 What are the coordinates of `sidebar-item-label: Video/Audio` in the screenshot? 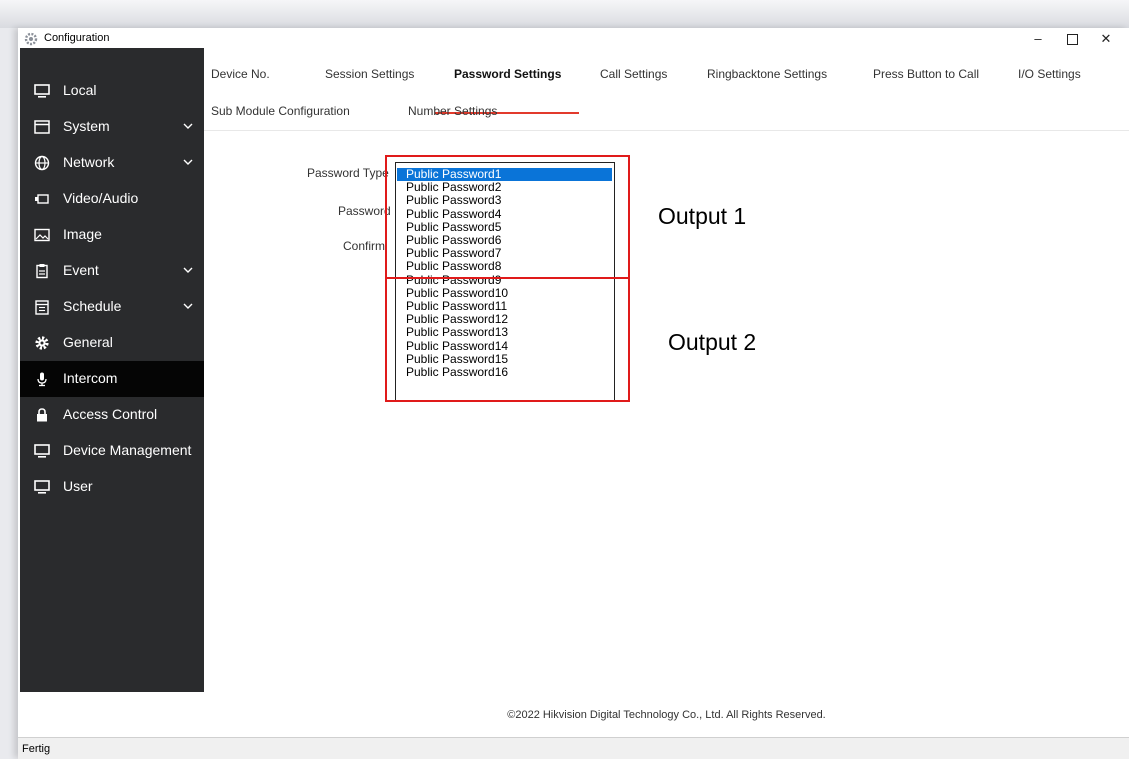 It's located at (101, 198).